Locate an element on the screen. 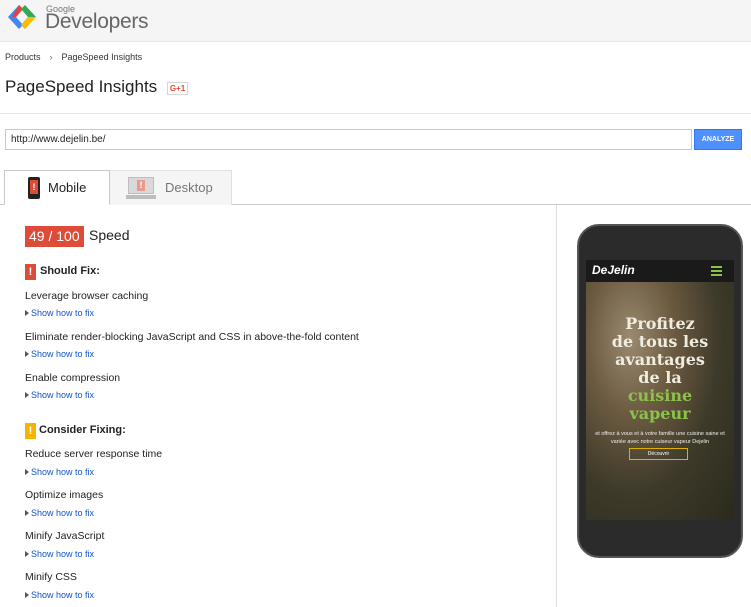  rule-title: Minify JavaScript is located at coordinates (65, 536).